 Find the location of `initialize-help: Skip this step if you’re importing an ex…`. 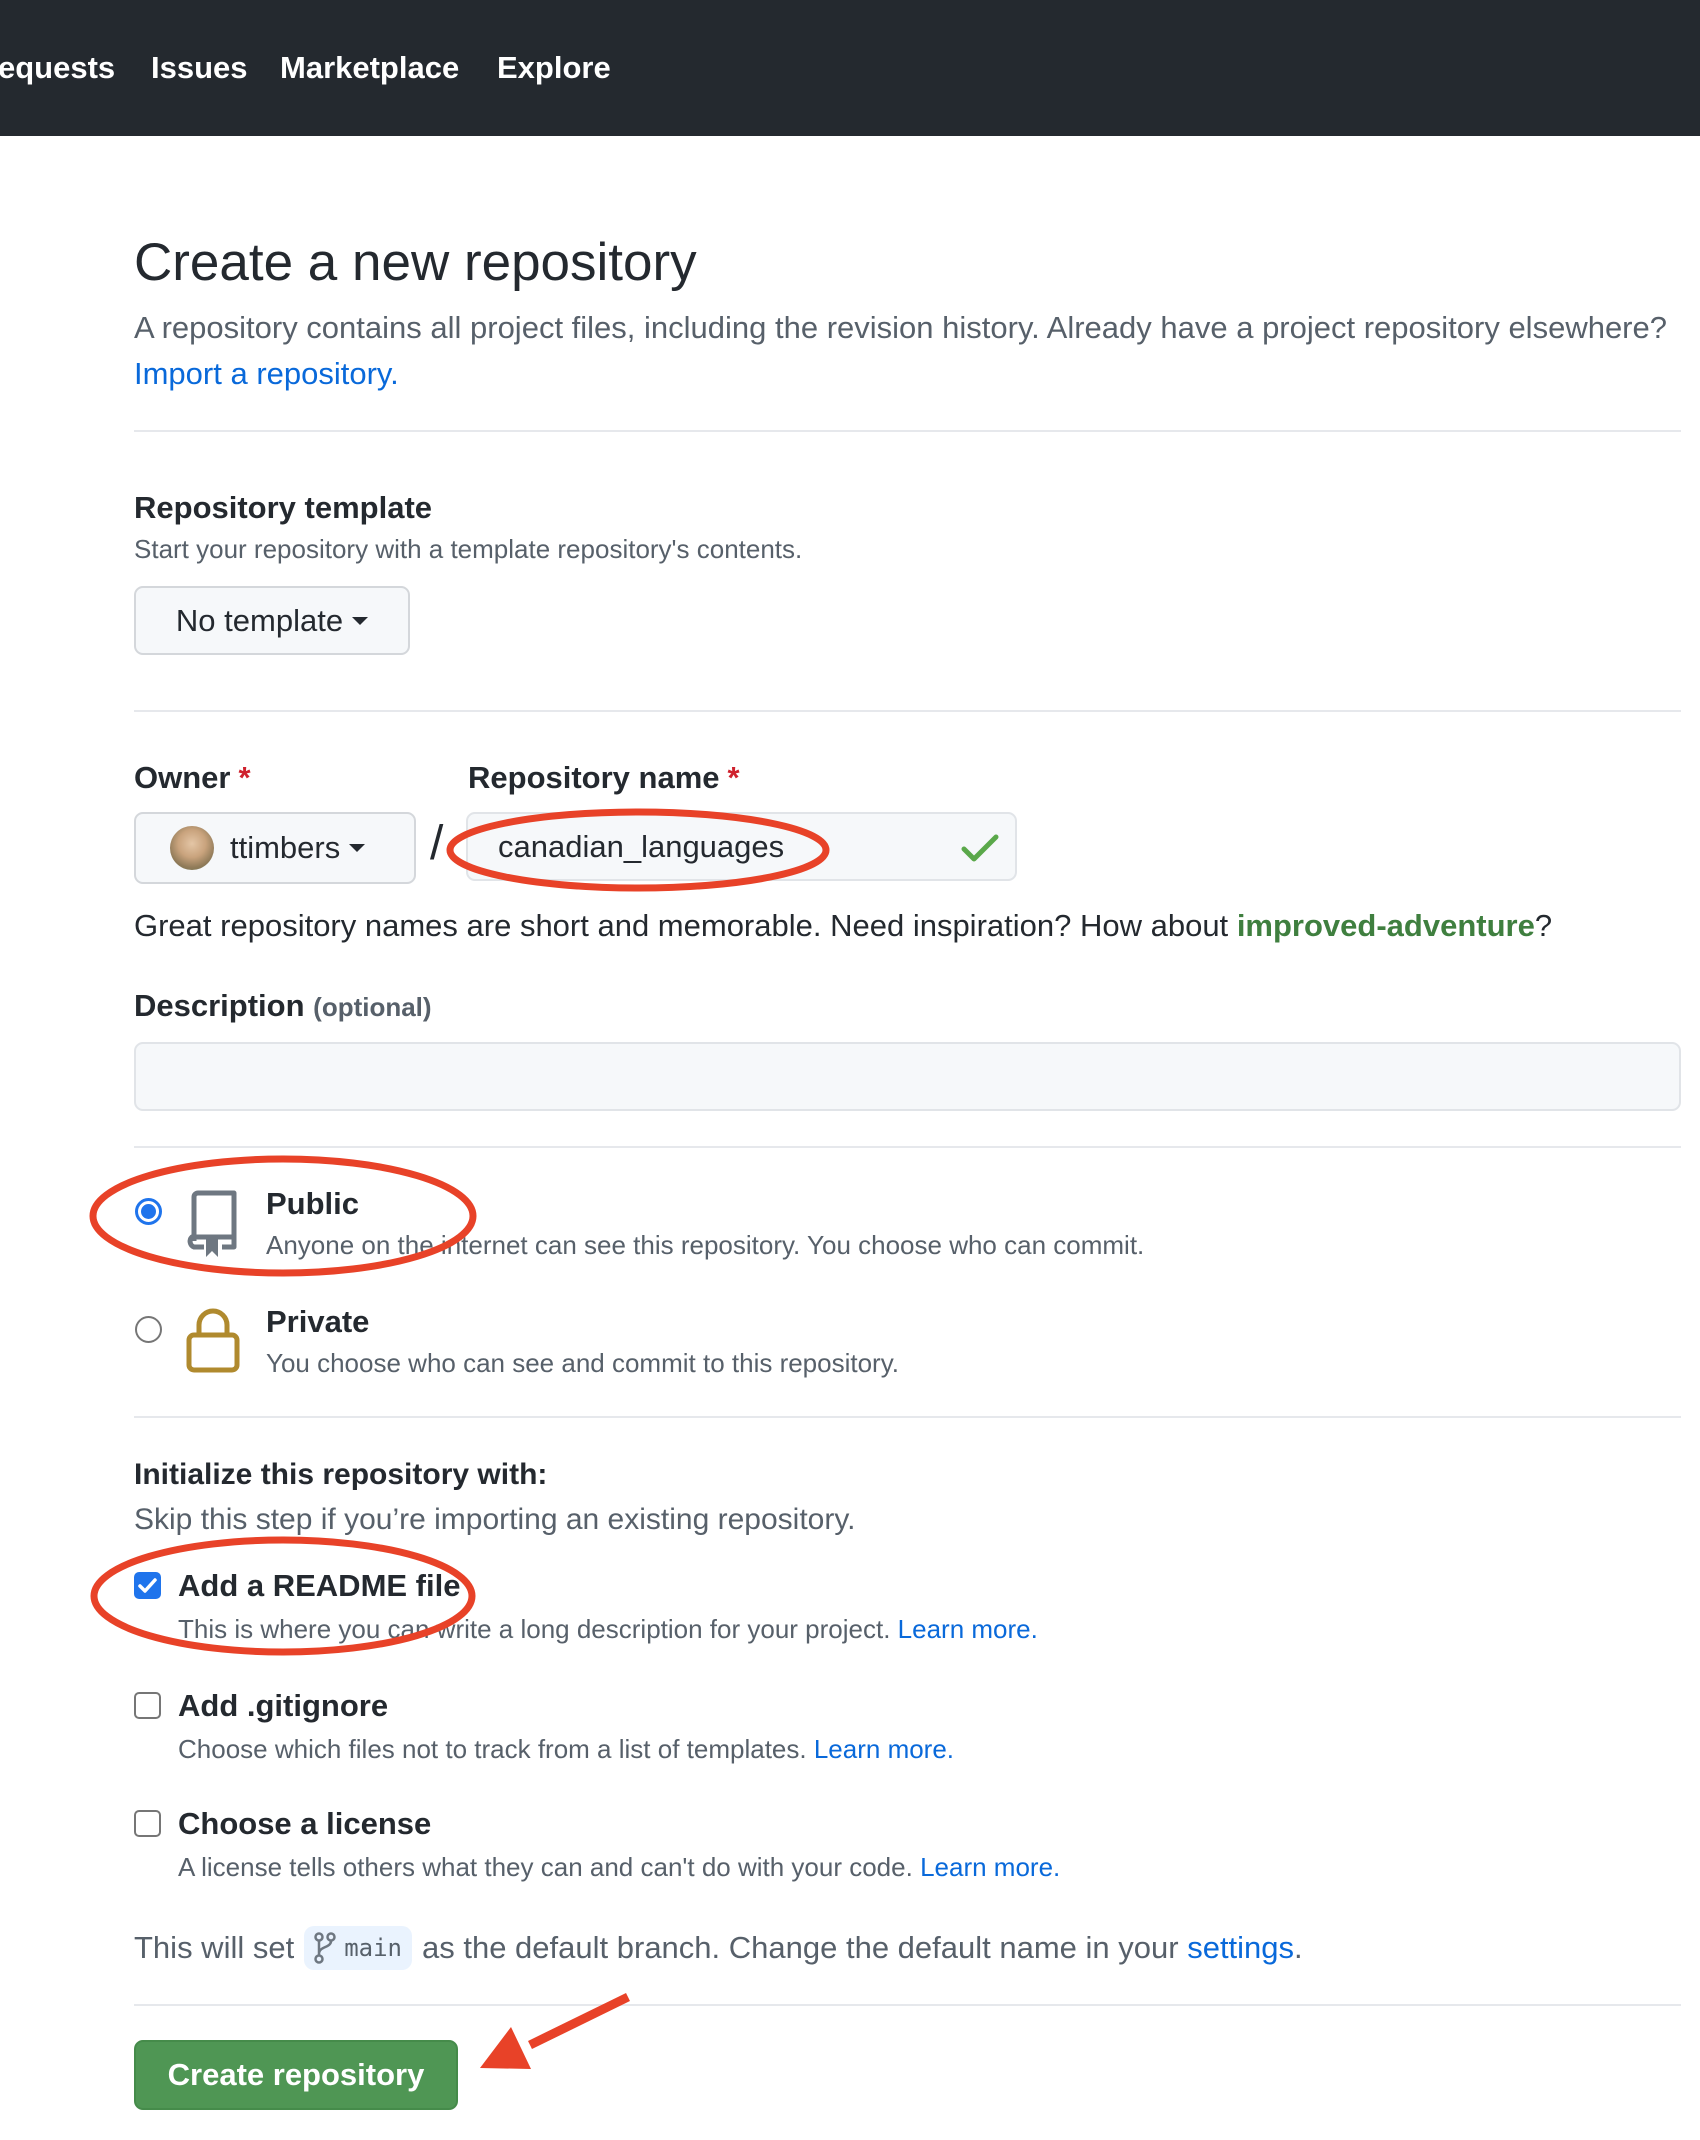

initialize-help: Skip this step if you’re importing an ex… is located at coordinates (495, 1519).